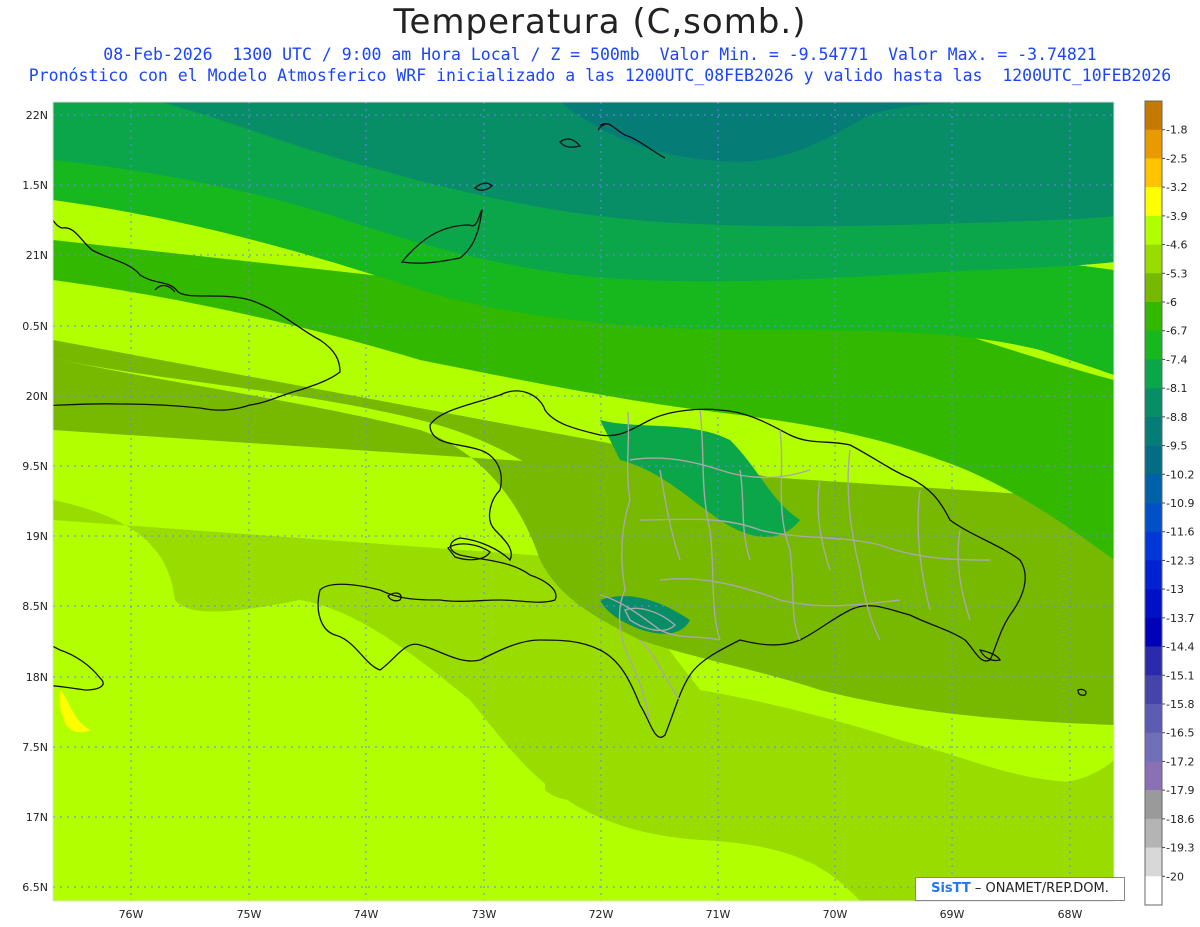  I want to click on longitude-axis: 76W 75W 74W 73W 72W 71W 70W 69W 68W, so click(601, 914).